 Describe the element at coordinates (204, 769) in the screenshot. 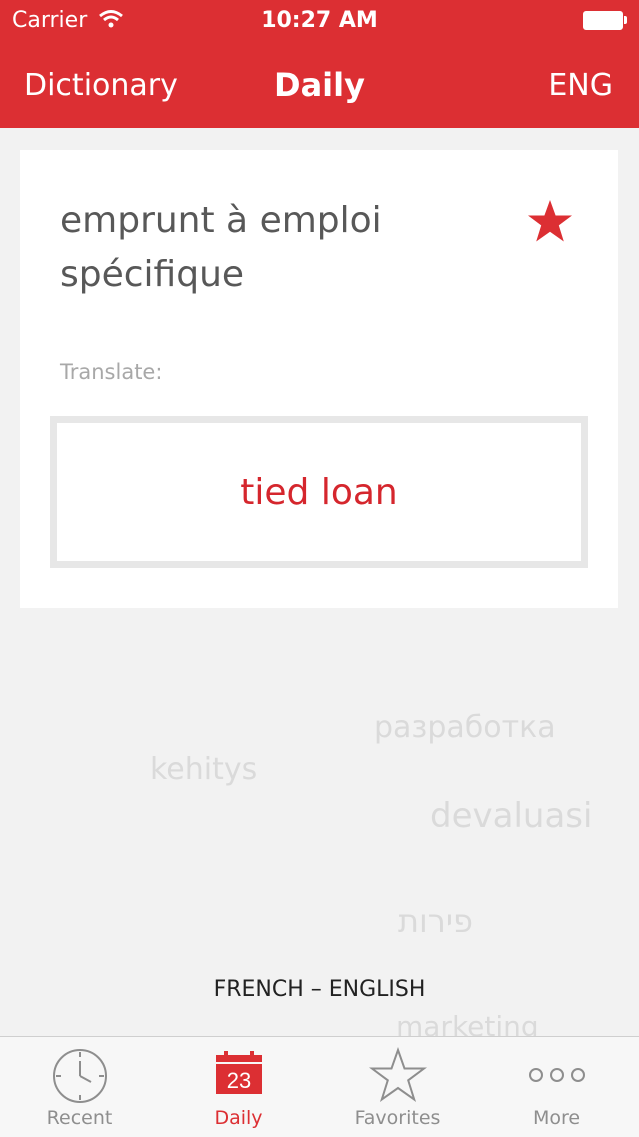

I see `background-word: kehitys` at that location.